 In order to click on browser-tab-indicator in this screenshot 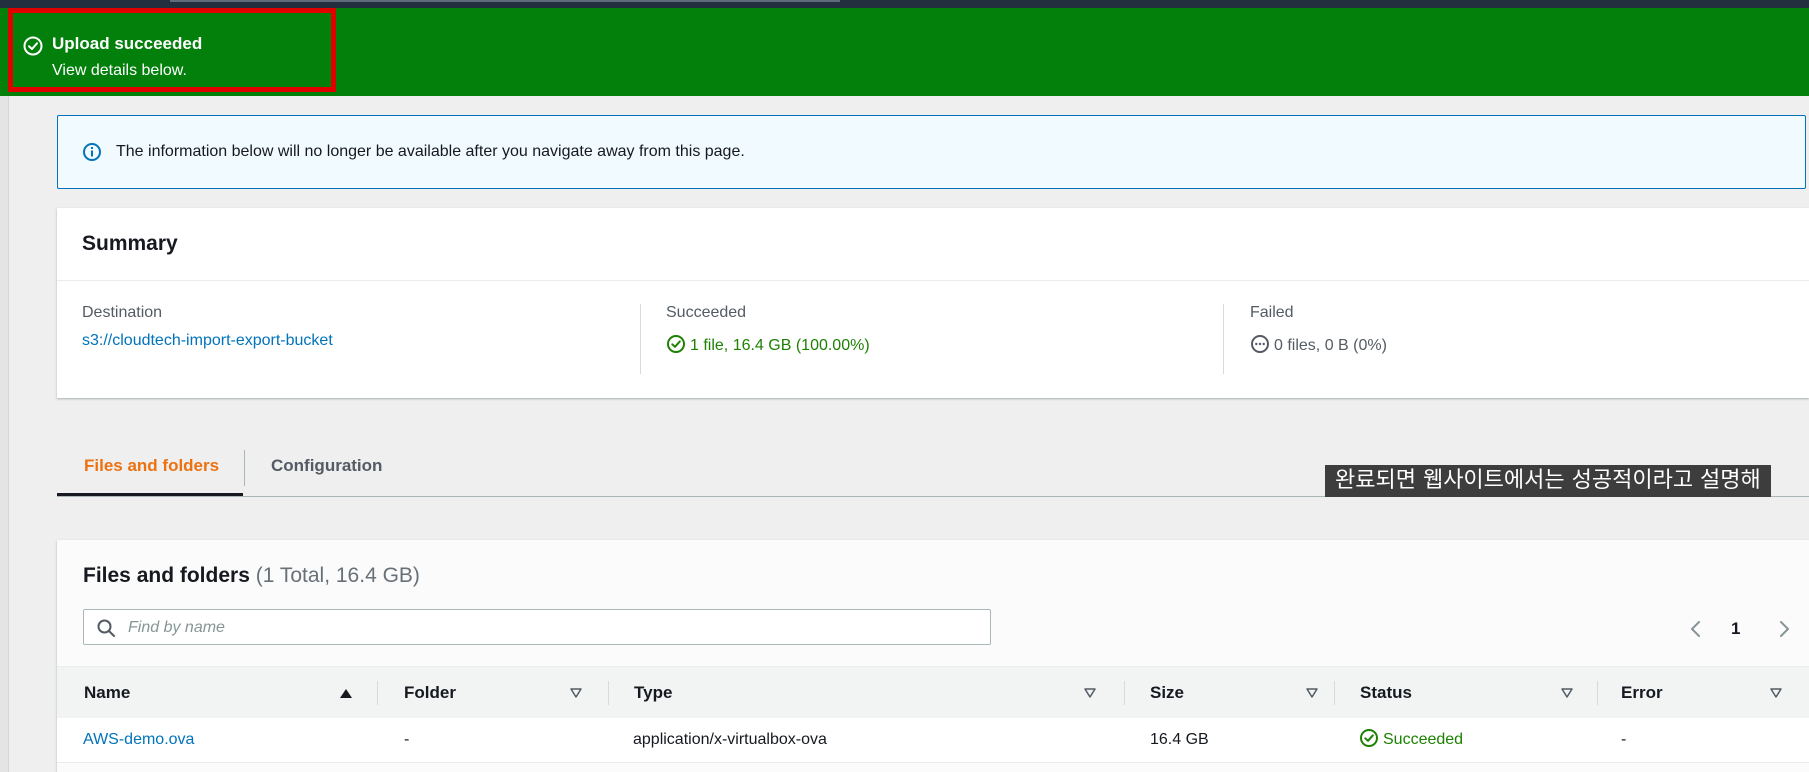, I will do `click(505, 1)`.